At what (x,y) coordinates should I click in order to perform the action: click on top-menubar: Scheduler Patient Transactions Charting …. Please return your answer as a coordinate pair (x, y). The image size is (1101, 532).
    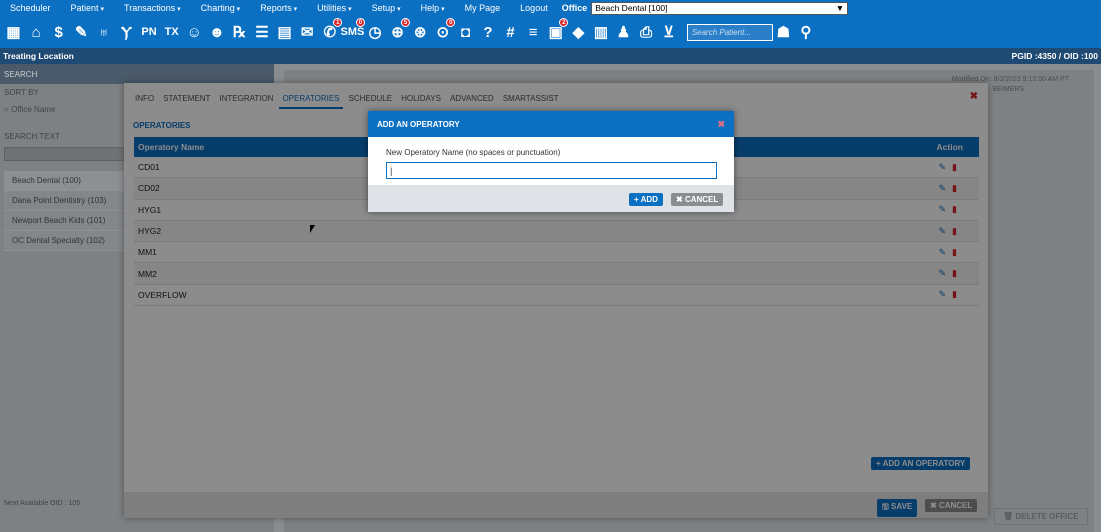
    Looking at the image, I should click on (550, 8).